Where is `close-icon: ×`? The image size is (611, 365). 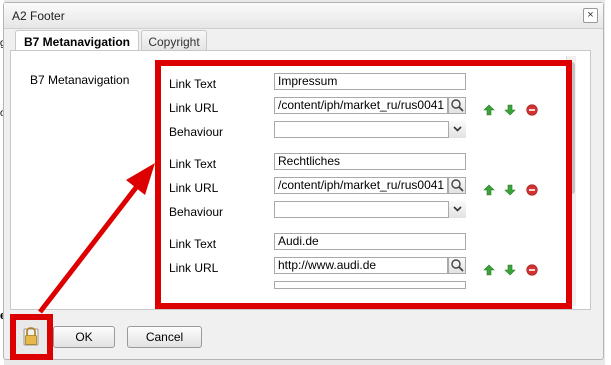 close-icon: × is located at coordinates (590, 15).